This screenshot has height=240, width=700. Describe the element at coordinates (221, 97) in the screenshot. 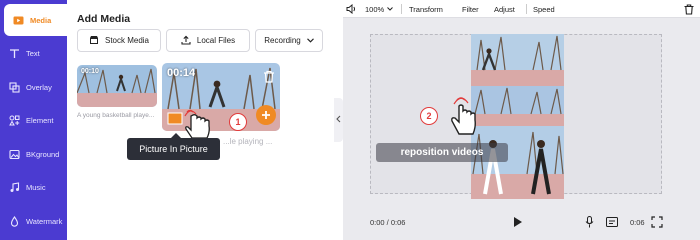

I see `media-thumbnail-2: 00:14` at that location.